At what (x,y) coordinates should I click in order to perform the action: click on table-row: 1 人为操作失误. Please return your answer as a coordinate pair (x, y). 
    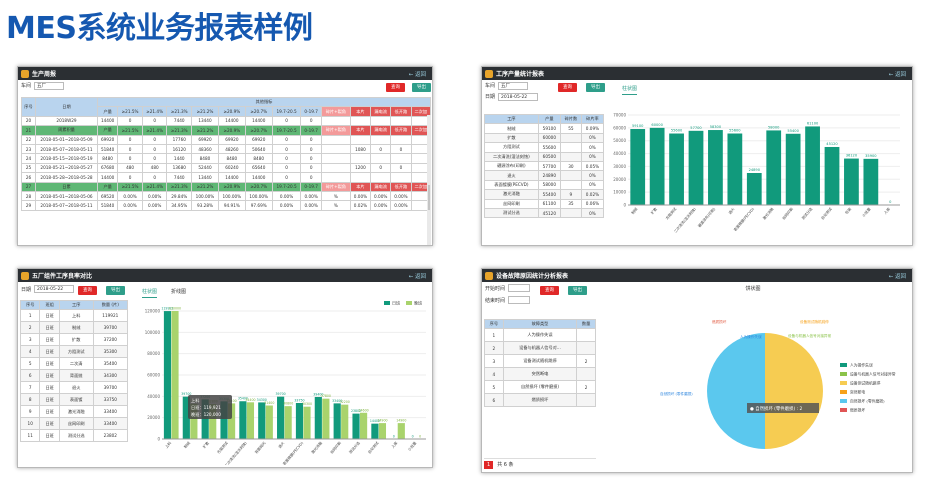
    Looking at the image, I should click on (540, 335).